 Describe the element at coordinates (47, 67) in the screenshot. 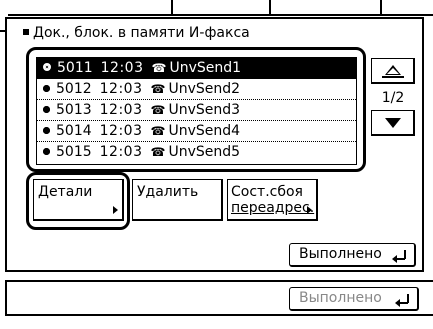

I see `selected-radio-icon` at that location.